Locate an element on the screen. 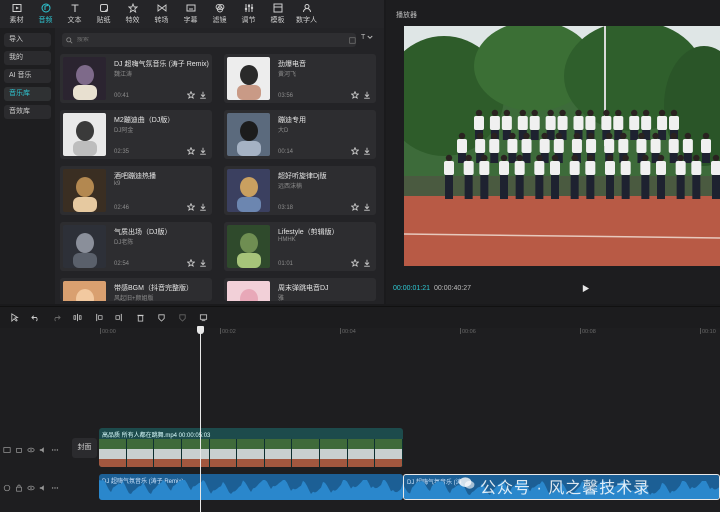 This screenshot has height=512, width=720. song-card: 酒吧蹦迪热播 k9 02:46 is located at coordinates (136, 190).